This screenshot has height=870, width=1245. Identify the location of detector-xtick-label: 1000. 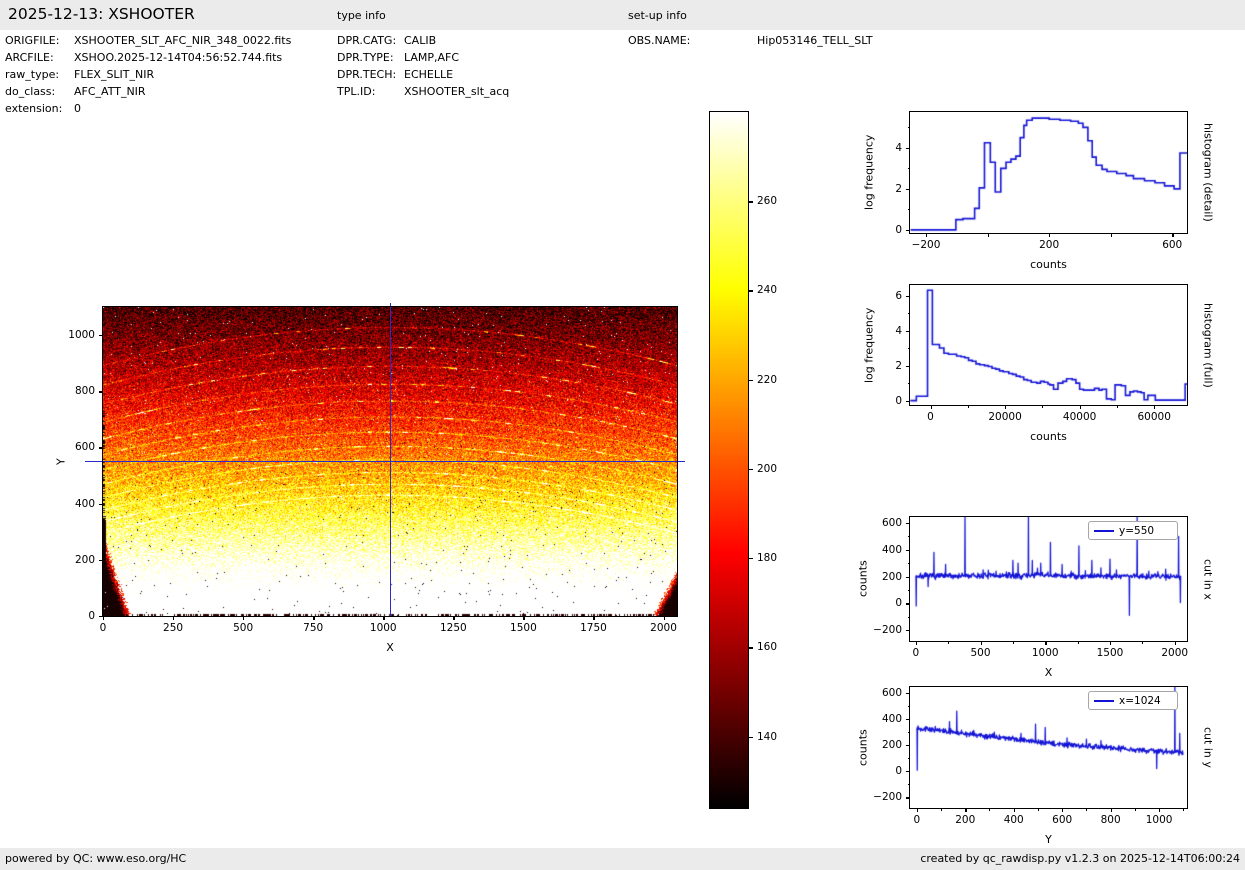
(383, 628).